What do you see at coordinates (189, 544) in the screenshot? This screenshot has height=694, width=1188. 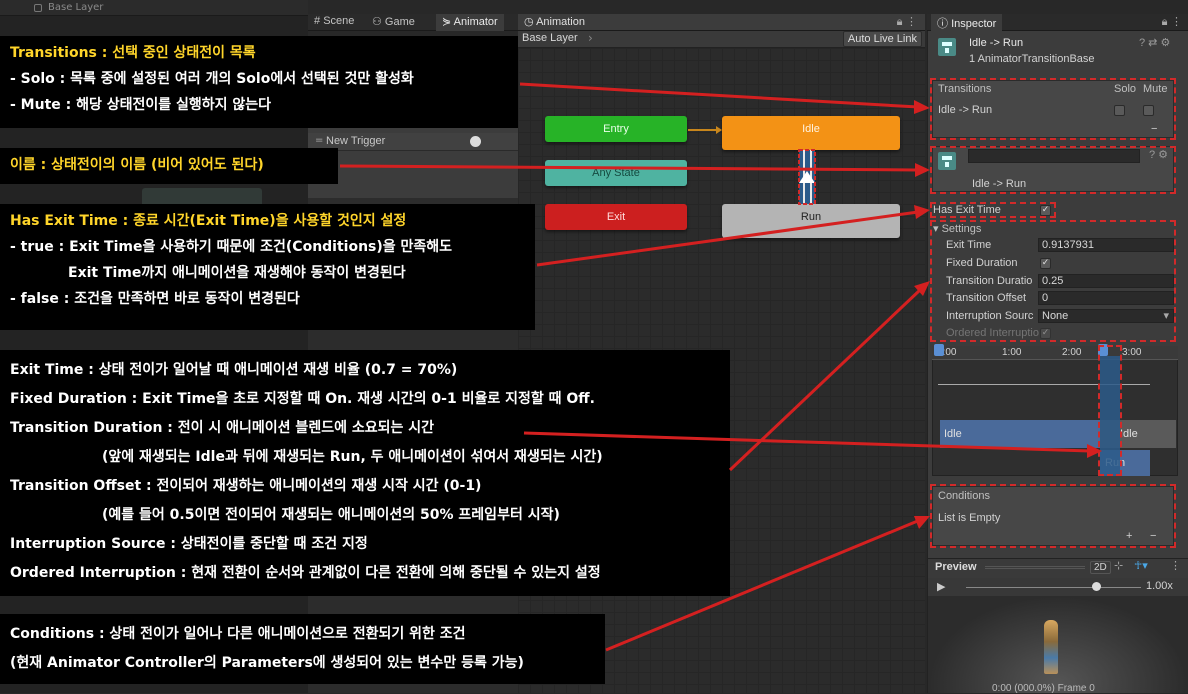 I see `annotation-line: Interruption Source : 상태전이를 중단할 때 조건 지정` at bounding box center [189, 544].